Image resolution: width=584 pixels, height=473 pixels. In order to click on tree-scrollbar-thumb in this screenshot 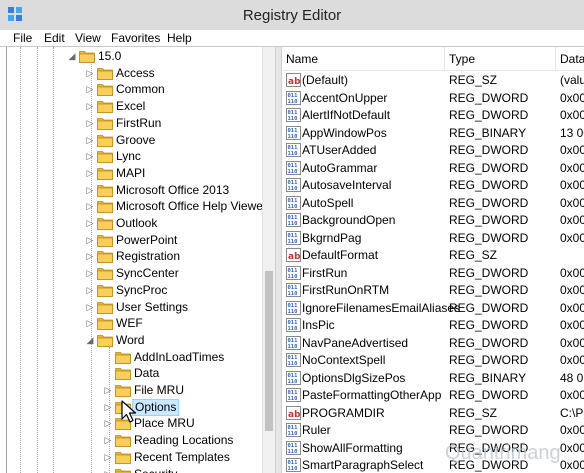, I will do `click(269, 351)`.